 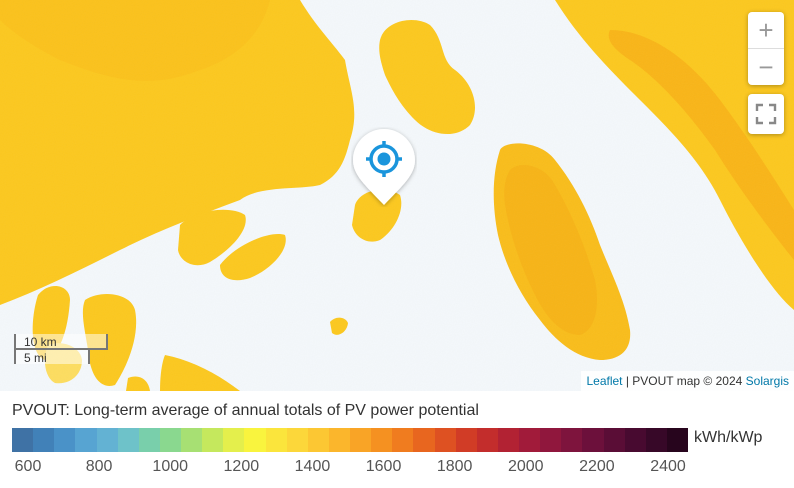 I want to click on leaflet-link: Leaflet, so click(x=604, y=381).